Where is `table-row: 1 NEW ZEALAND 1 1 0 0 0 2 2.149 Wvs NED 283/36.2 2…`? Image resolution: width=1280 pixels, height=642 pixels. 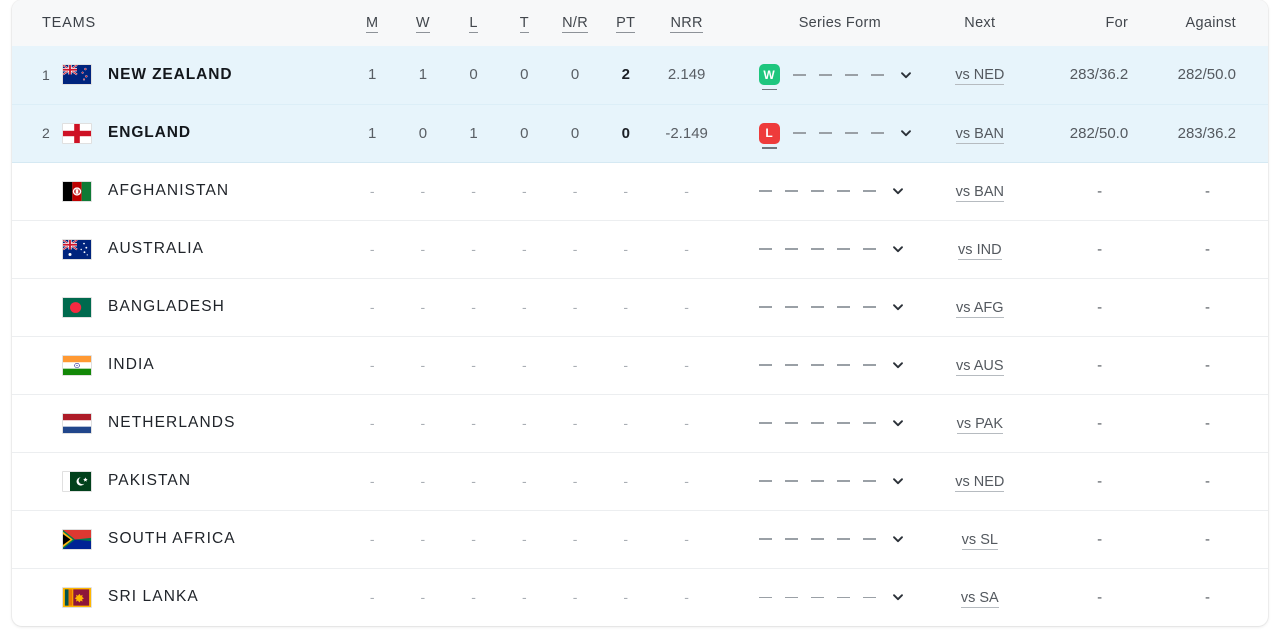 table-row: 1 NEW ZEALAND 1 1 0 0 0 2 2.149 Wvs NED 283/36.2 2… is located at coordinates (640, 75).